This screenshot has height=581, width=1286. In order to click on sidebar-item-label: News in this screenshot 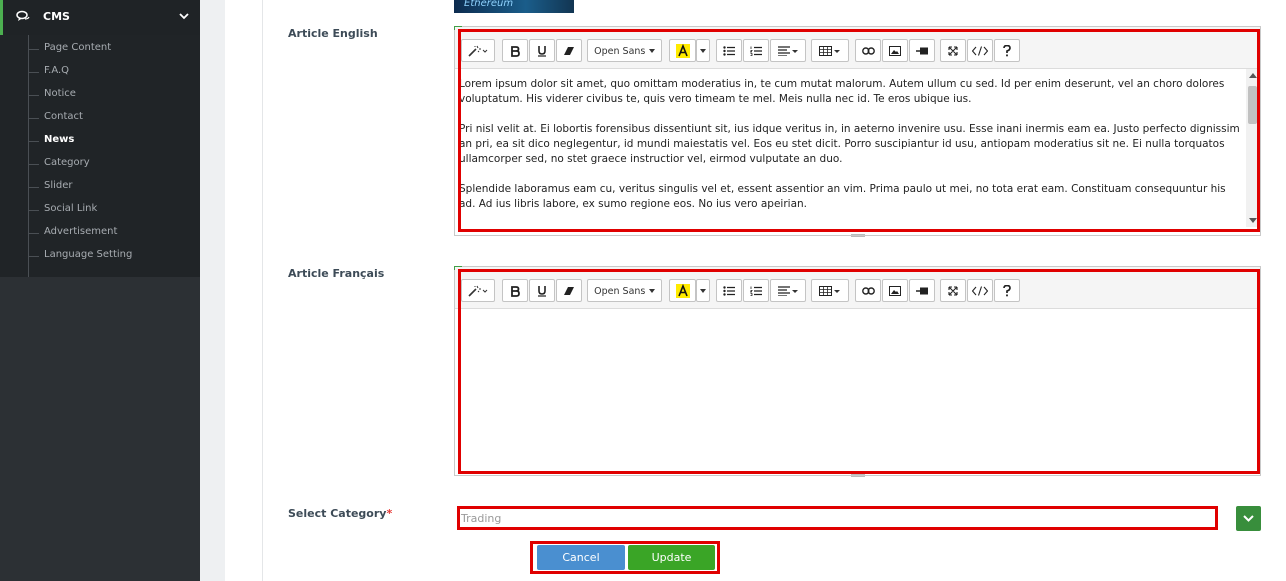, I will do `click(59, 139)`.